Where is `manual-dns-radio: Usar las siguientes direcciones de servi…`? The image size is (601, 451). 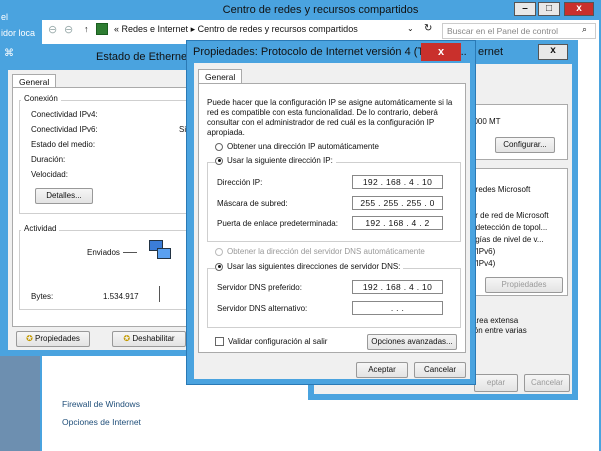
manual-dns-radio: Usar las siguientes direcciones de servi… is located at coordinates (309, 266).